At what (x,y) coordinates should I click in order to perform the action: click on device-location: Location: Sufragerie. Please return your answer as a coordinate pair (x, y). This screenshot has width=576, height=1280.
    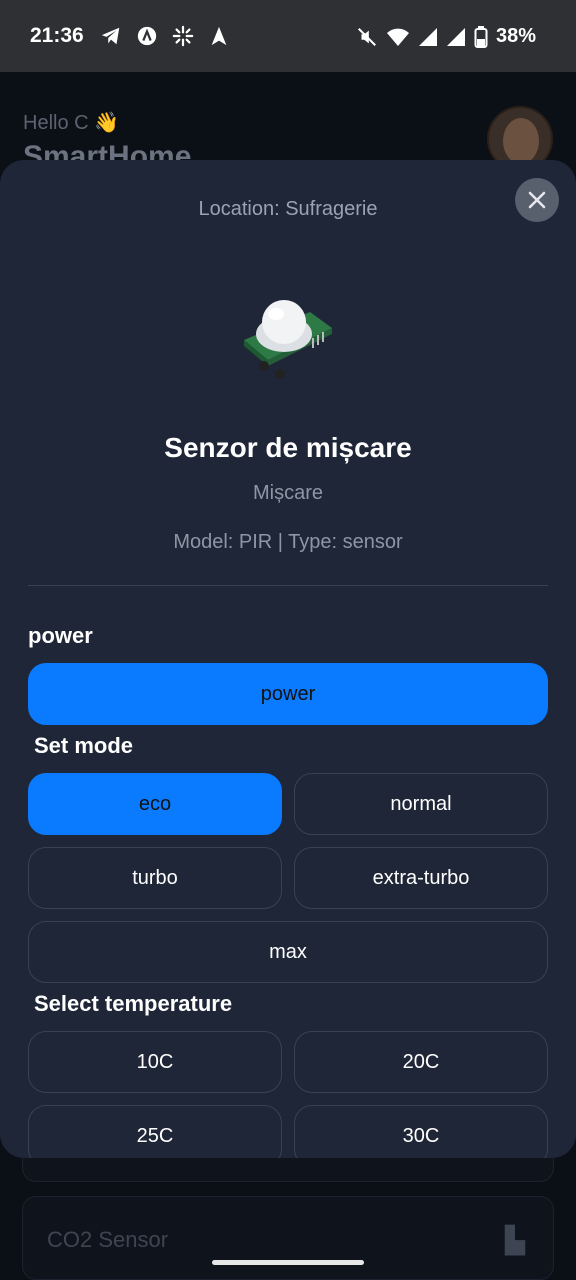
    Looking at the image, I should click on (288, 209).